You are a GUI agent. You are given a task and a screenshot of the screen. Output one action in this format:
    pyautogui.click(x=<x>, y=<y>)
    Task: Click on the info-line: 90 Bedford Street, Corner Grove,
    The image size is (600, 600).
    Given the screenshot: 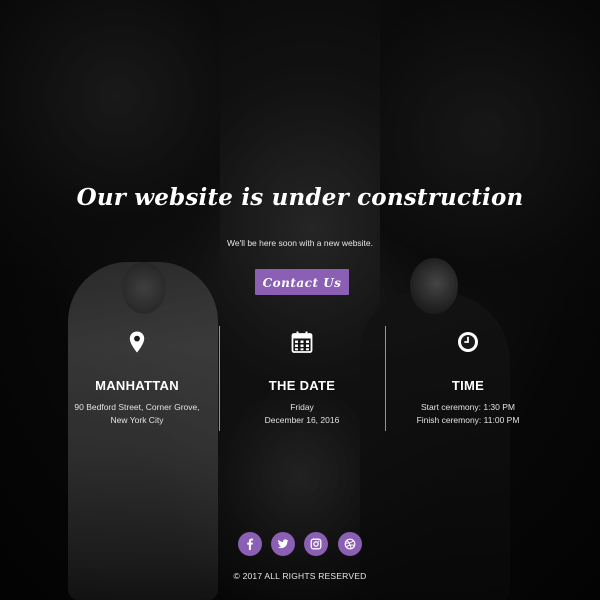 What is the action you would take?
    pyautogui.click(x=137, y=407)
    